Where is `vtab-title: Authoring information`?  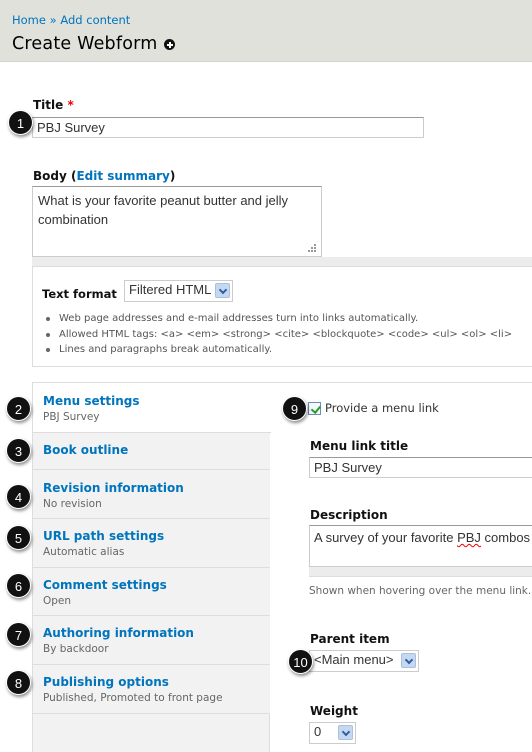 vtab-title: Authoring information is located at coordinates (118, 633).